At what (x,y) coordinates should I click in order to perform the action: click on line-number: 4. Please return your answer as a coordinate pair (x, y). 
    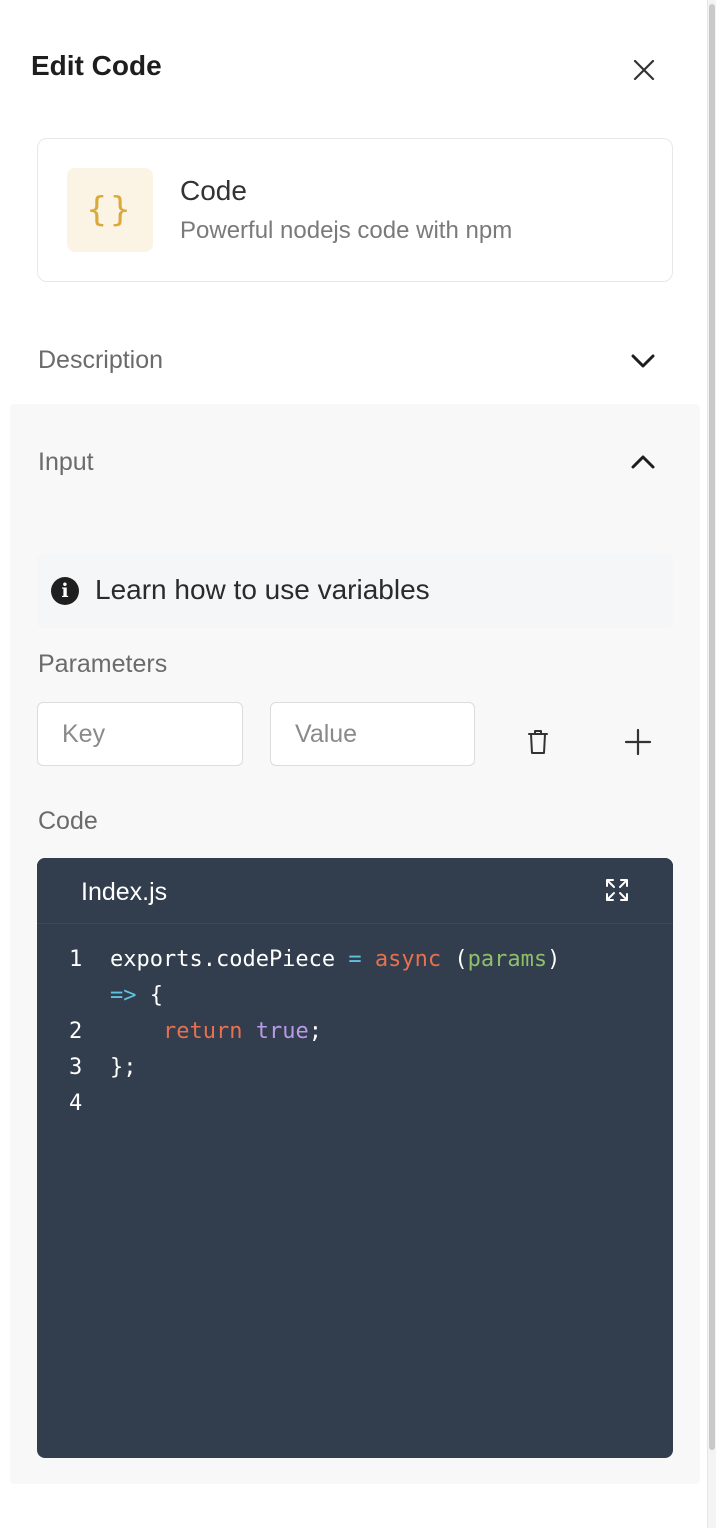
    Looking at the image, I should click on (76, 1103).